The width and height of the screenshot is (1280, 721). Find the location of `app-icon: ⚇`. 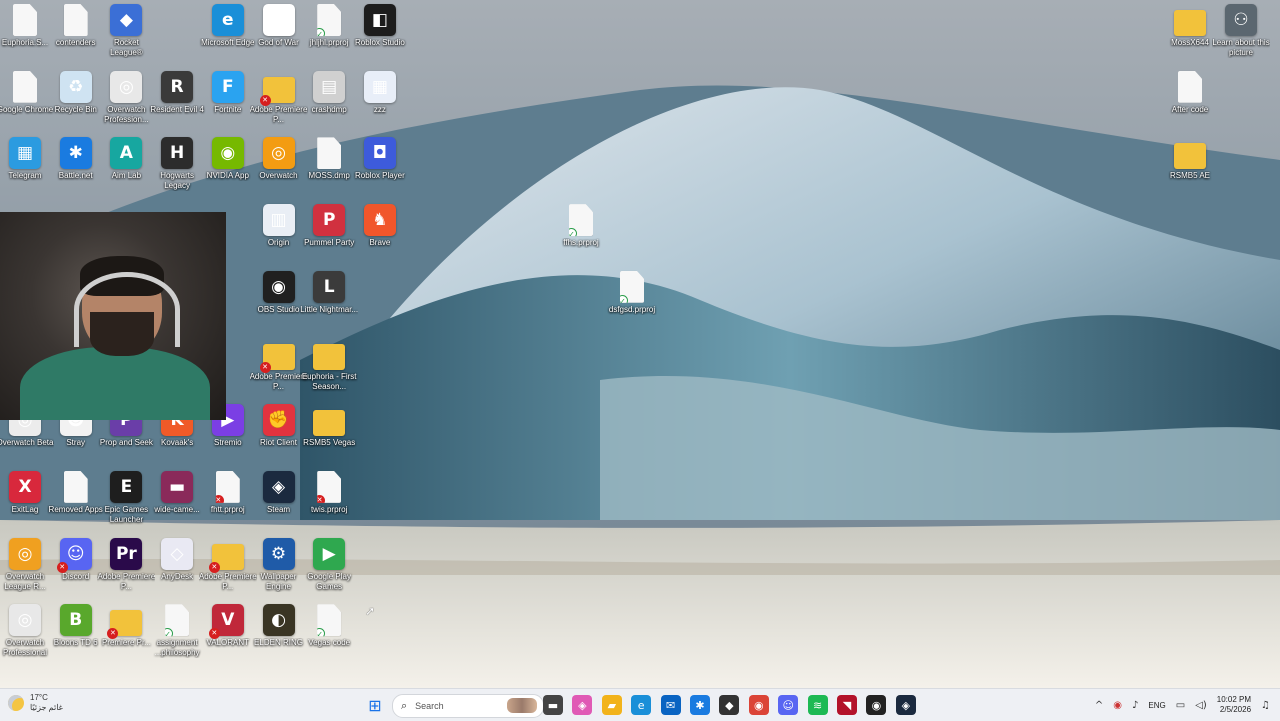

app-icon: ⚇ is located at coordinates (1241, 20).